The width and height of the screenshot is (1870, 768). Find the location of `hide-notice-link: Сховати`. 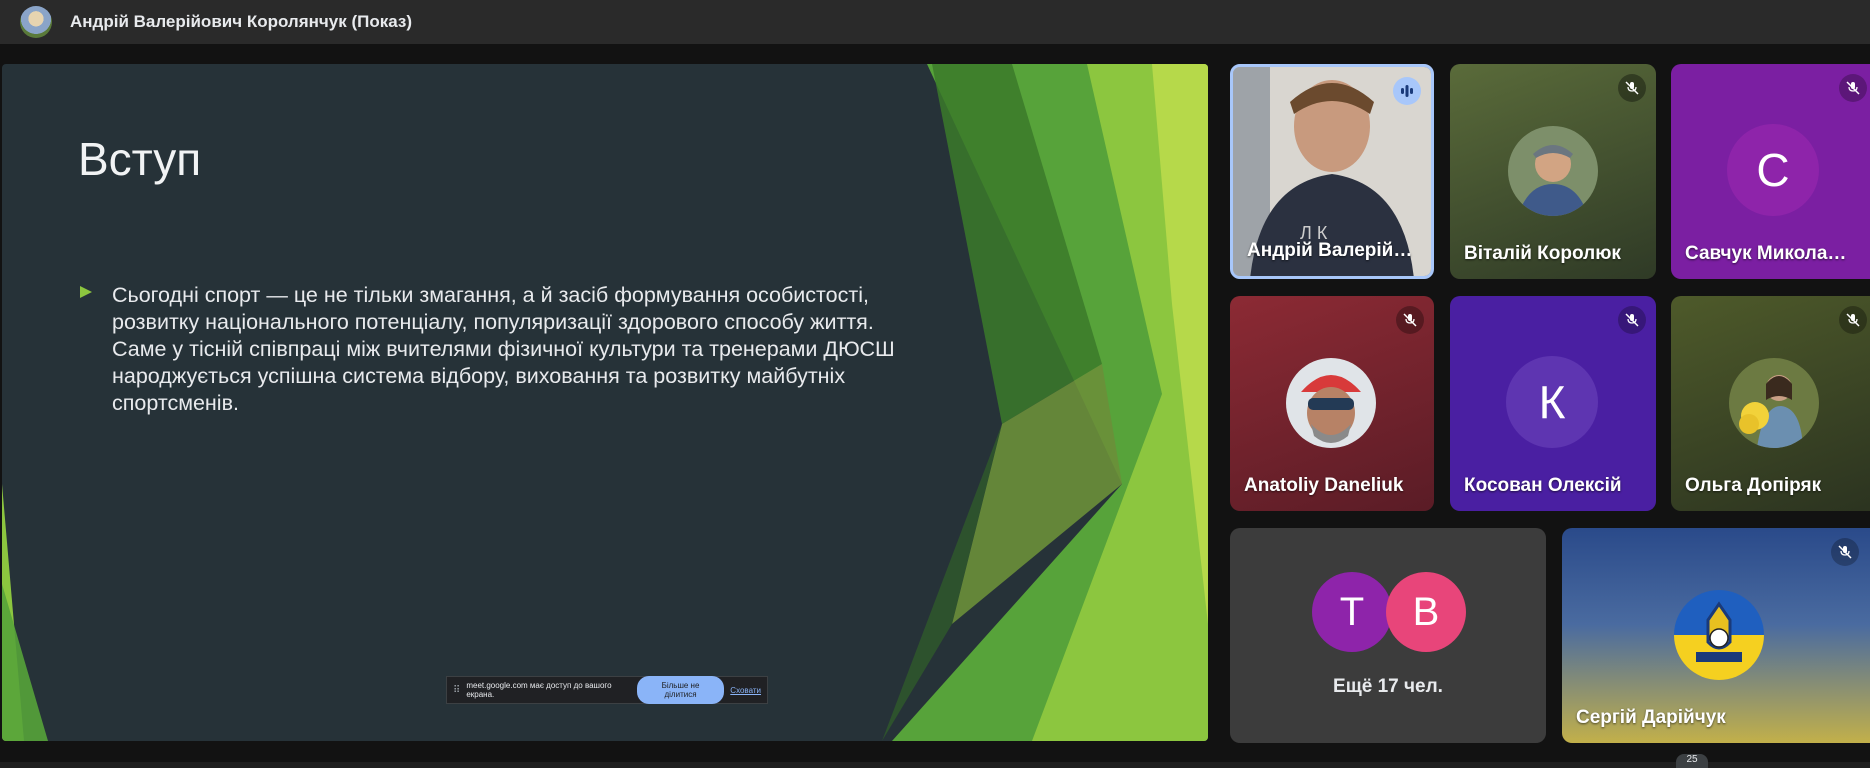

hide-notice-link: Сховати is located at coordinates (745, 690).